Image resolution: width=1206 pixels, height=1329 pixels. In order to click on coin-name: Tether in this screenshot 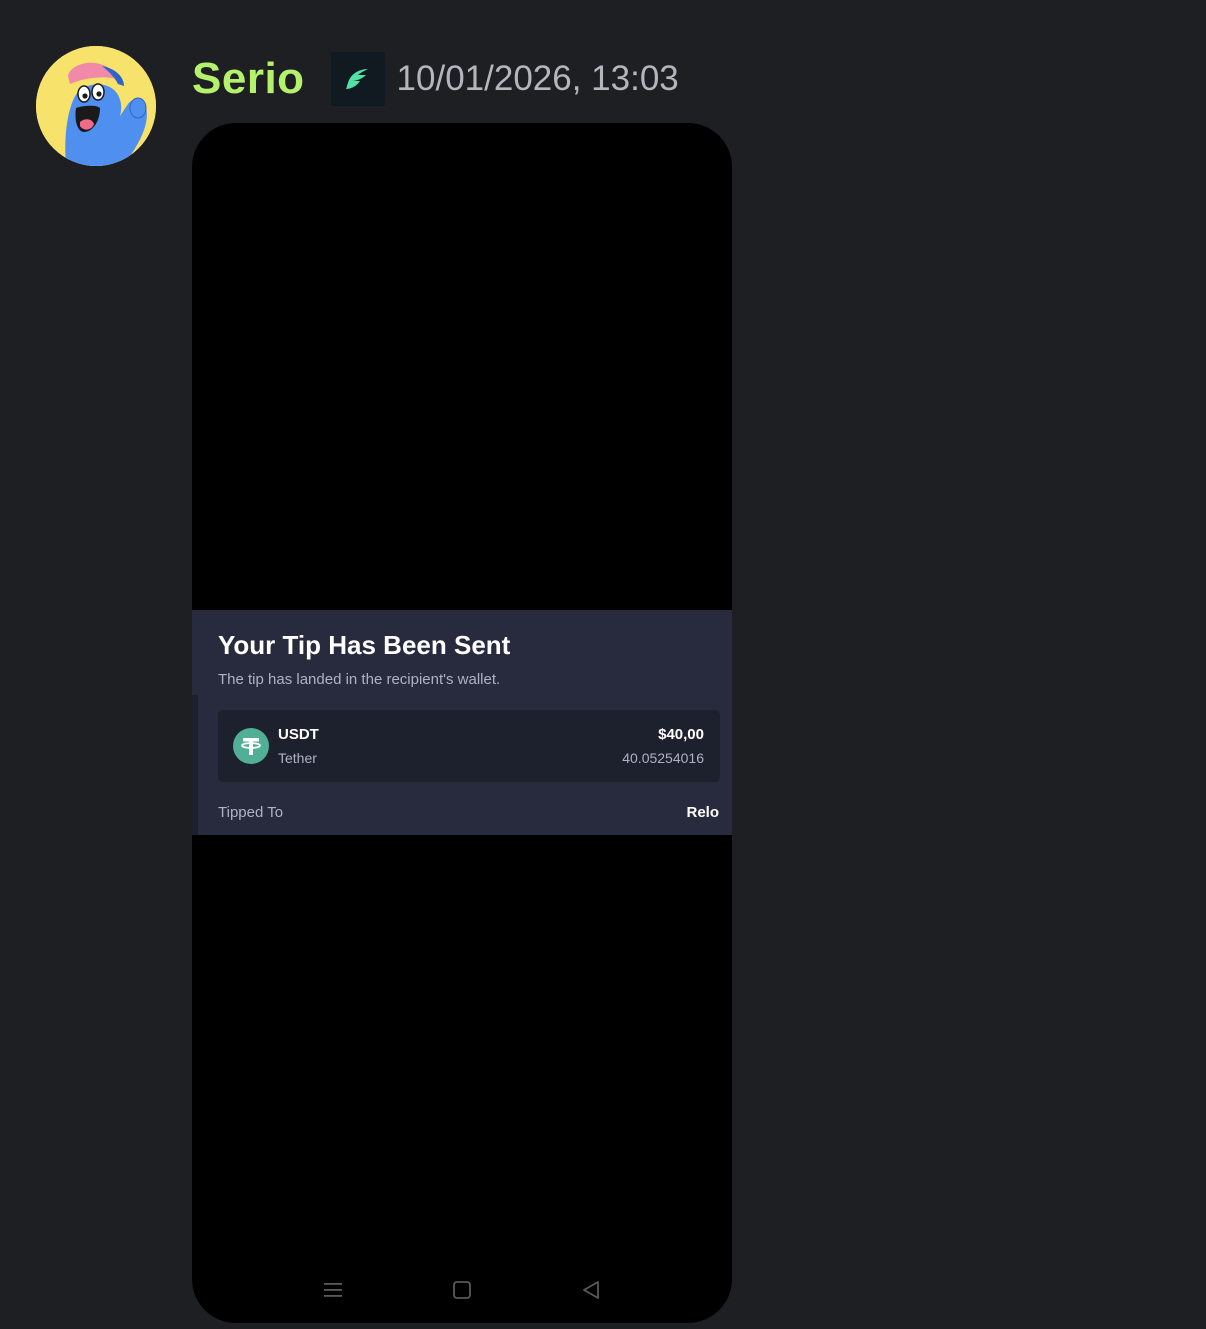, I will do `click(297, 758)`.